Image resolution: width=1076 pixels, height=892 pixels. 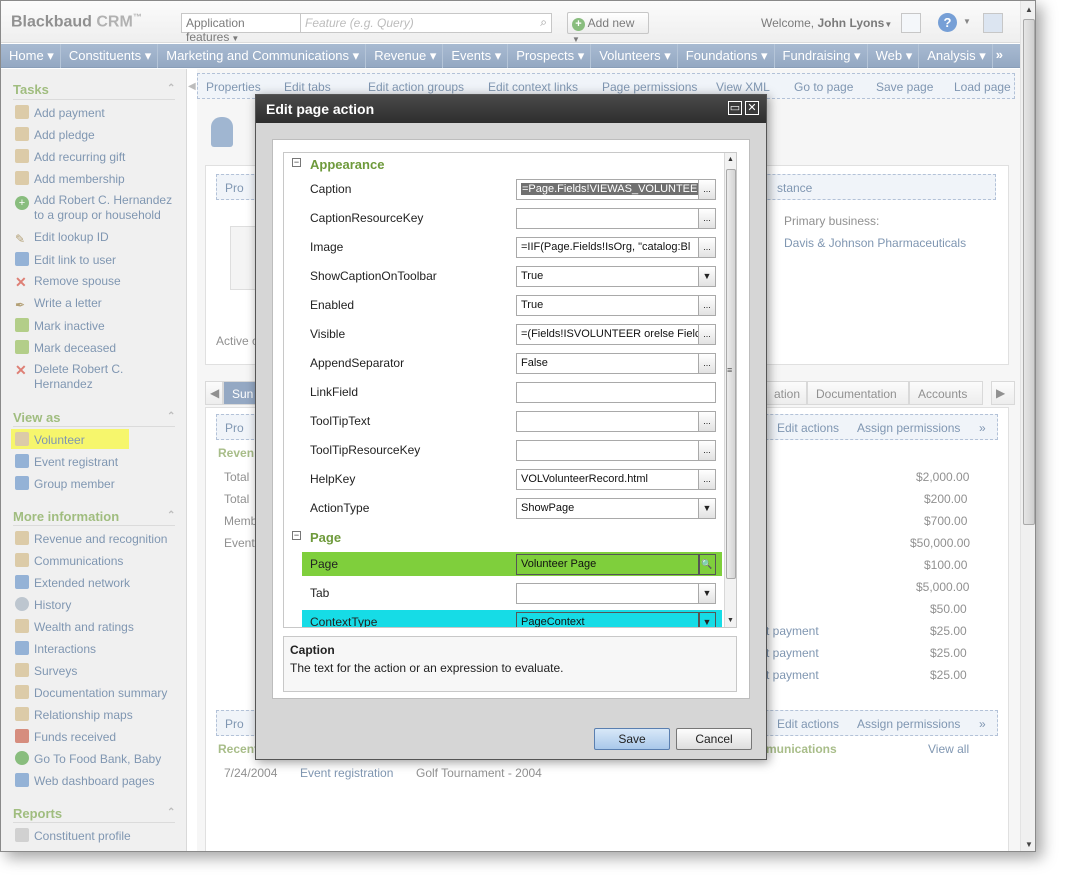 I want to click on category-label: Appearance, so click(x=347, y=164).